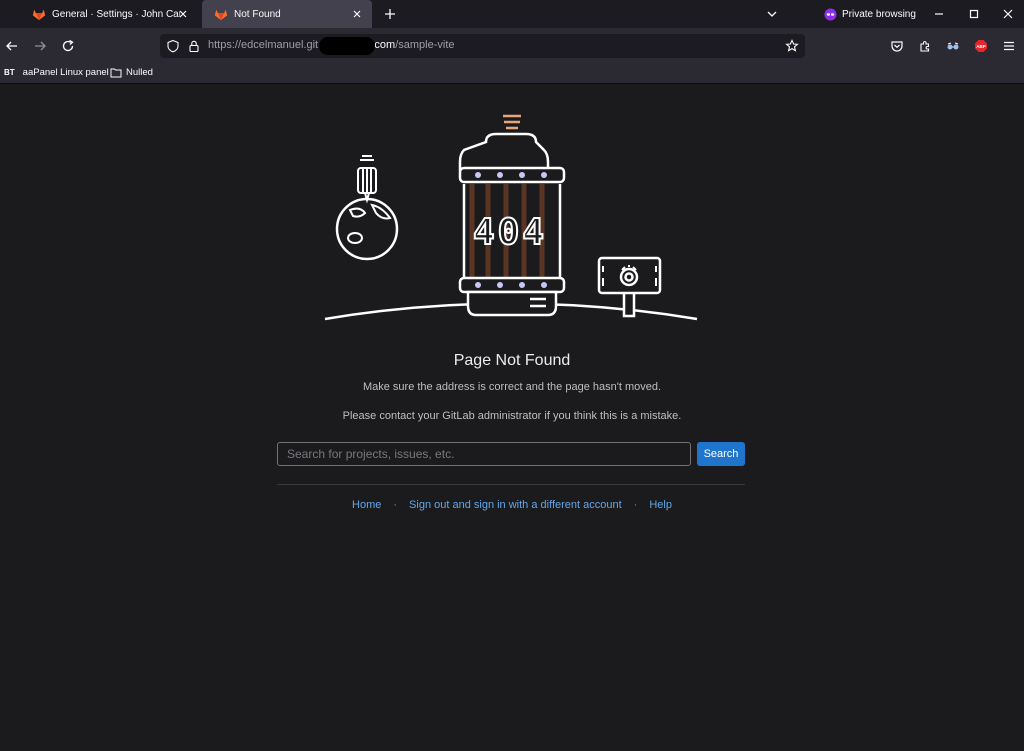 This screenshot has height=751, width=1024. What do you see at coordinates (347, 46) in the screenshot?
I see `redaction-mark` at bounding box center [347, 46].